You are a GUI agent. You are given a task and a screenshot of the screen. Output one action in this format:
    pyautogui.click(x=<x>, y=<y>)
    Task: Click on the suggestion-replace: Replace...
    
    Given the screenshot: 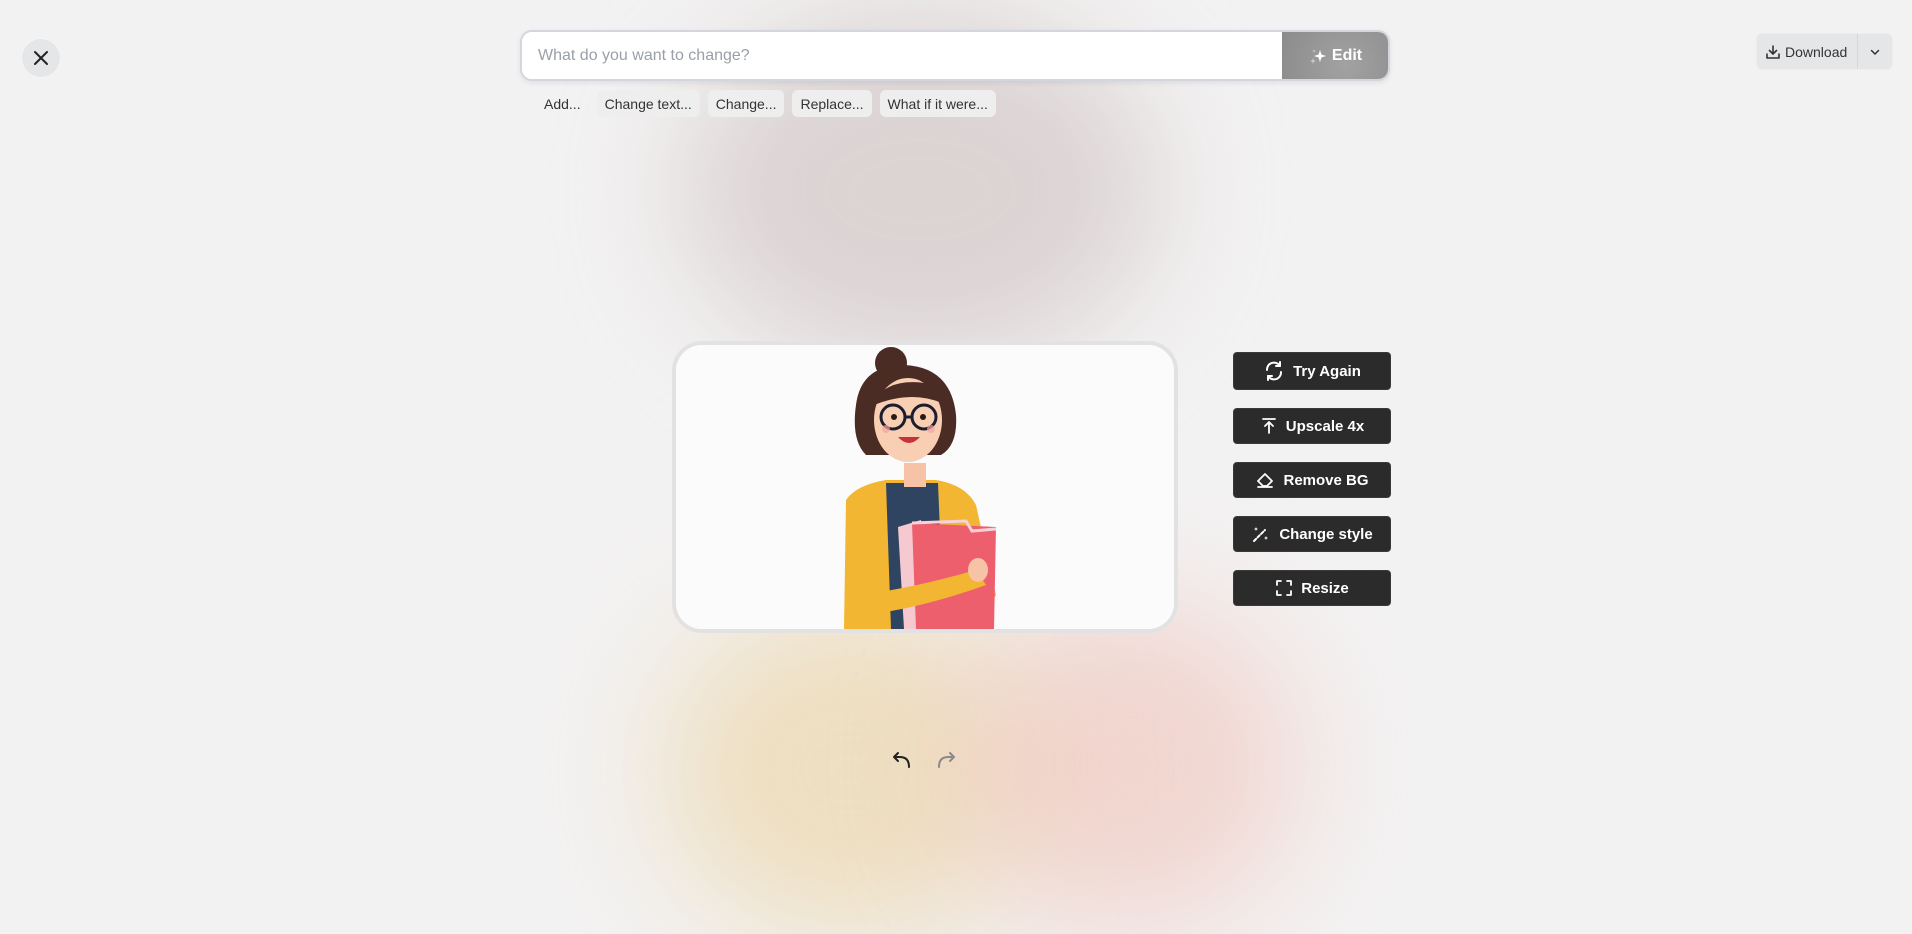 What is the action you would take?
    pyautogui.click(x=832, y=103)
    